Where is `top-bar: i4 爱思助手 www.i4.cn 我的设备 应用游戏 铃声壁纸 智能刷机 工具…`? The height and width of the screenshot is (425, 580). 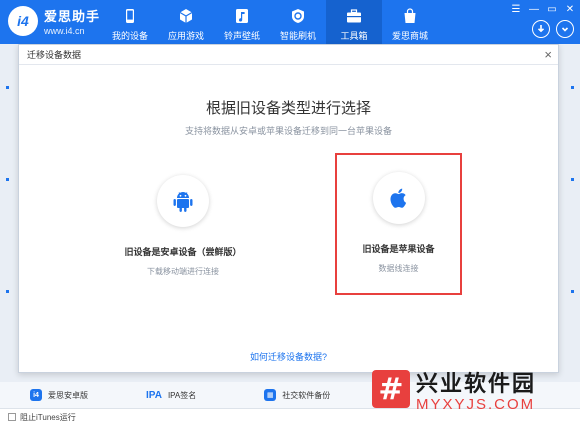
top-bar: i4 爱思助手 www.i4.cn 我的设备 应用游戏 铃声壁纸 智能刷机 工具… is located at coordinates (290, 22).